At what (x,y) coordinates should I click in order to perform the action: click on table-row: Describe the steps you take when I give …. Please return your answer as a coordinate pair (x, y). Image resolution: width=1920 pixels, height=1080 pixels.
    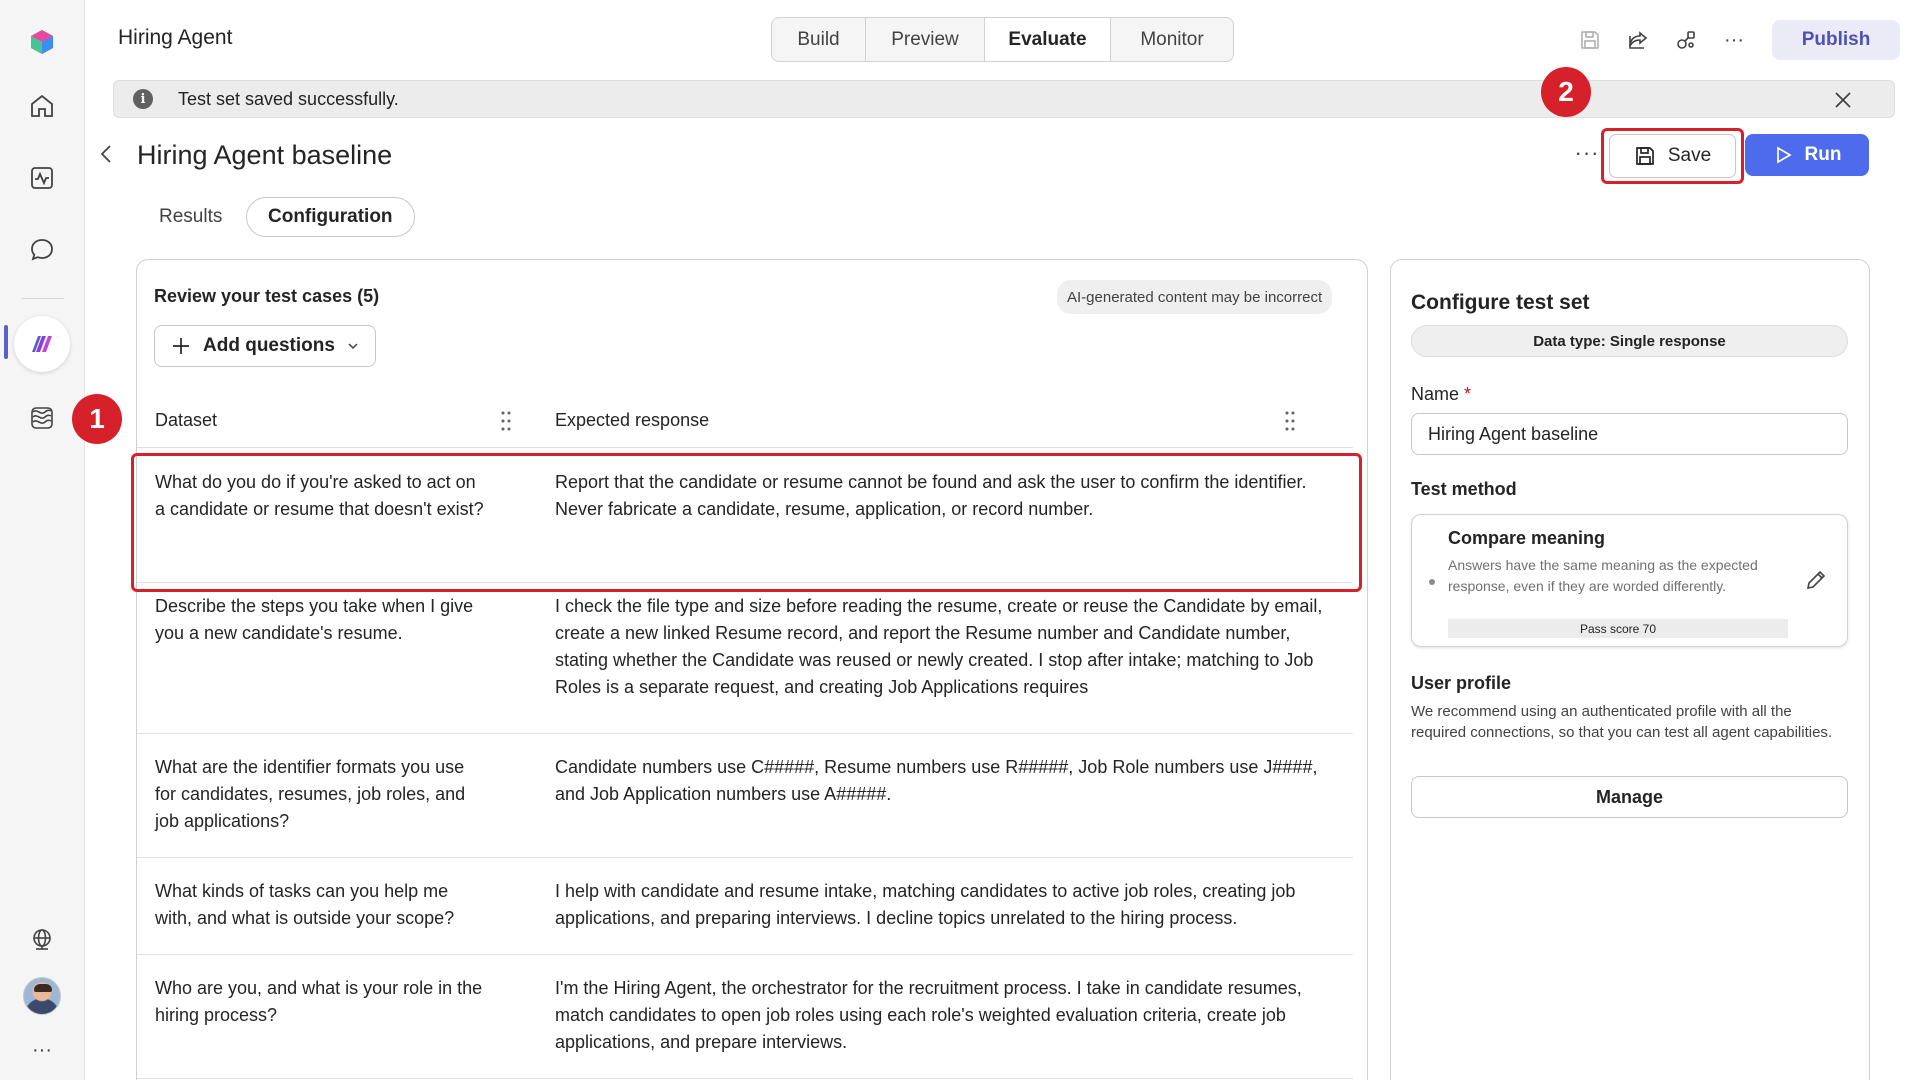
    Looking at the image, I should click on (745, 658).